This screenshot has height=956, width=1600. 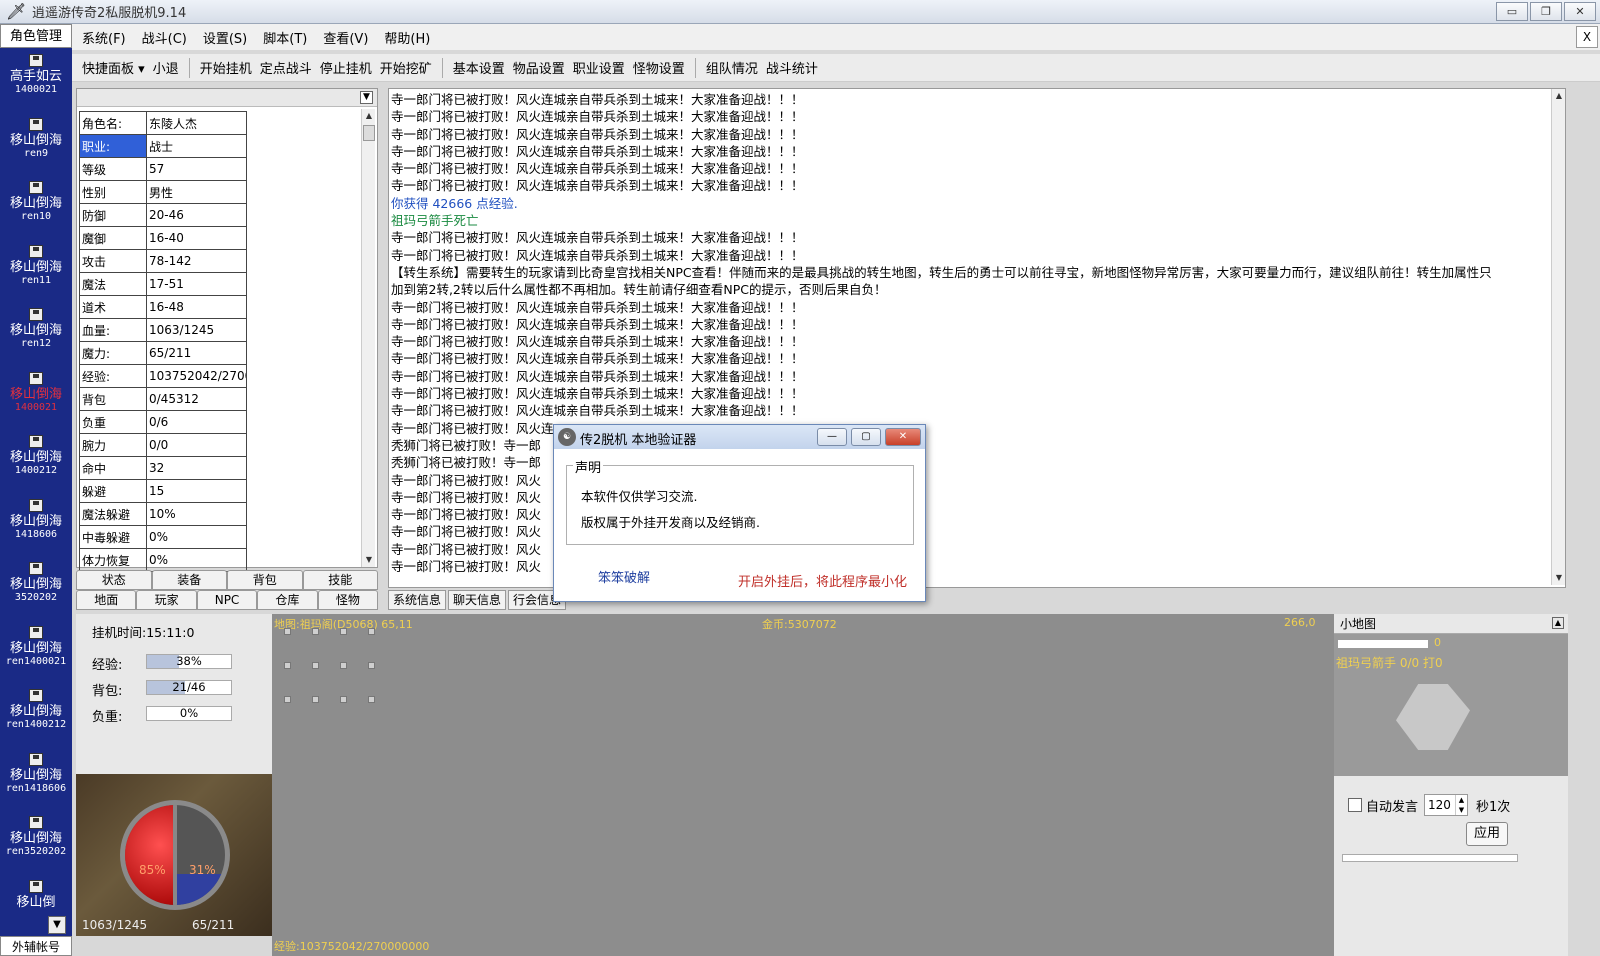 What do you see at coordinates (1558, 337) in the screenshot?
I see `log-scrollbar: ▲ ▼` at bounding box center [1558, 337].